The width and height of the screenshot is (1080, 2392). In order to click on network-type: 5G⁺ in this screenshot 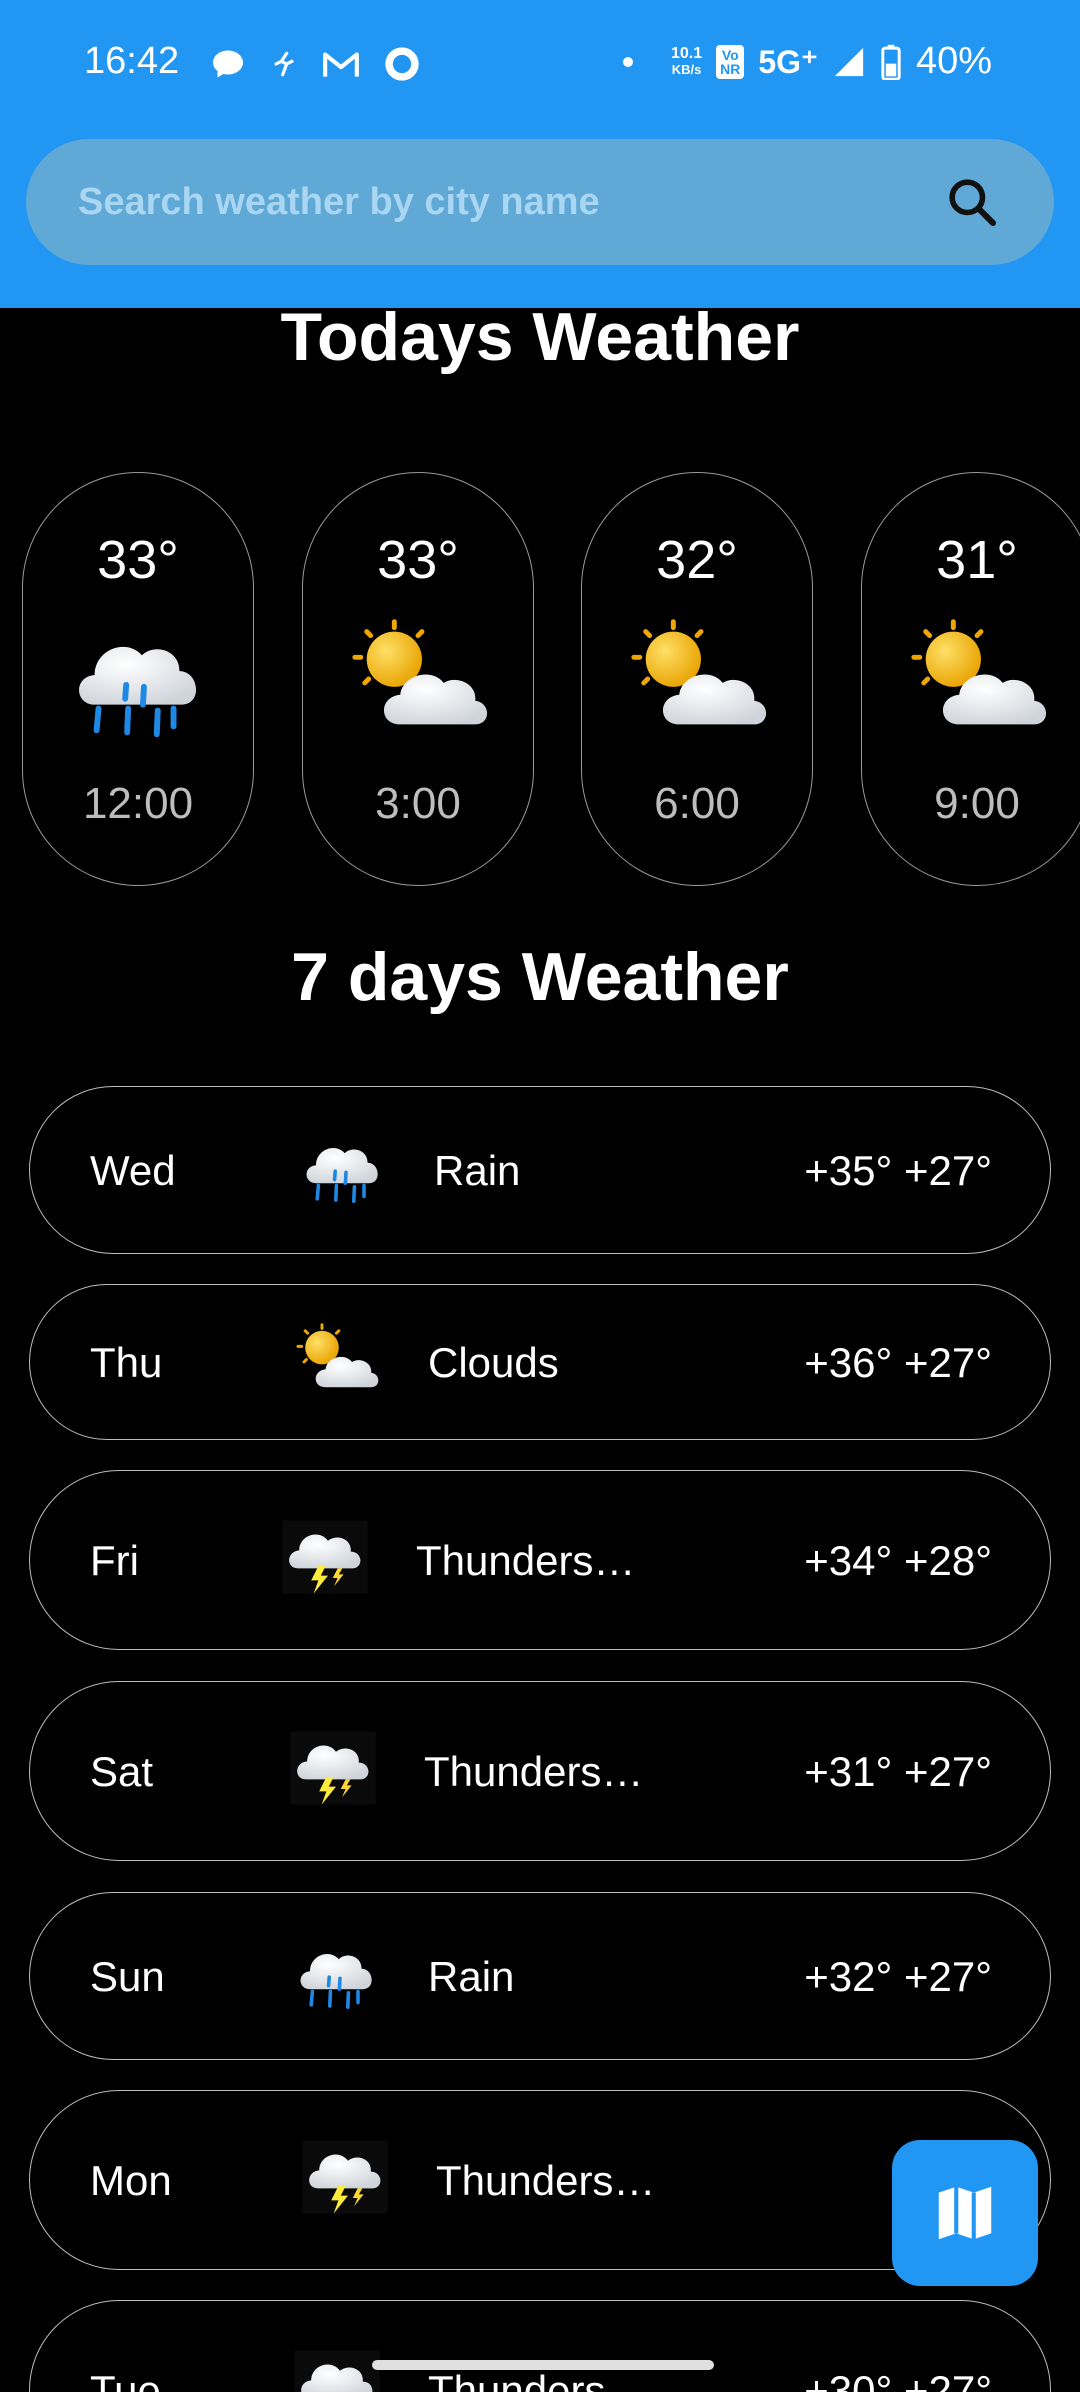, I will do `click(788, 61)`.